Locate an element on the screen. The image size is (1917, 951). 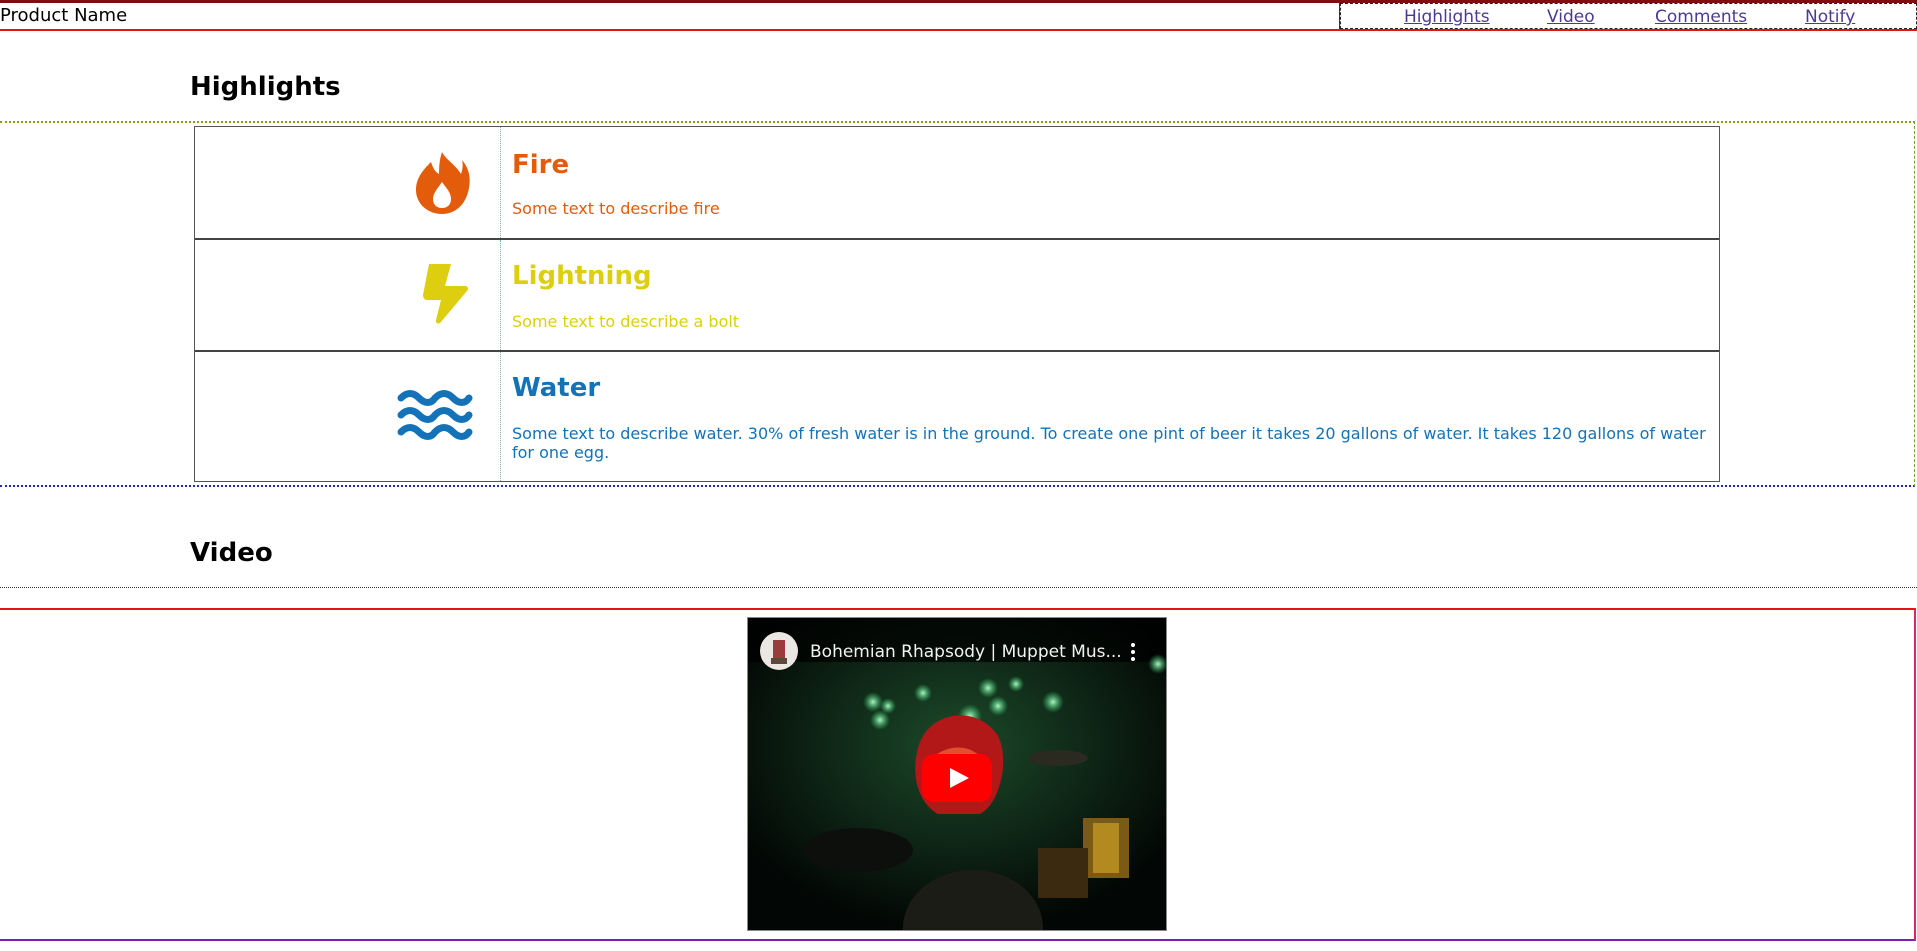
highlight-text-cell: Fire Some text to describe fire is located at coordinates (1110, 182).